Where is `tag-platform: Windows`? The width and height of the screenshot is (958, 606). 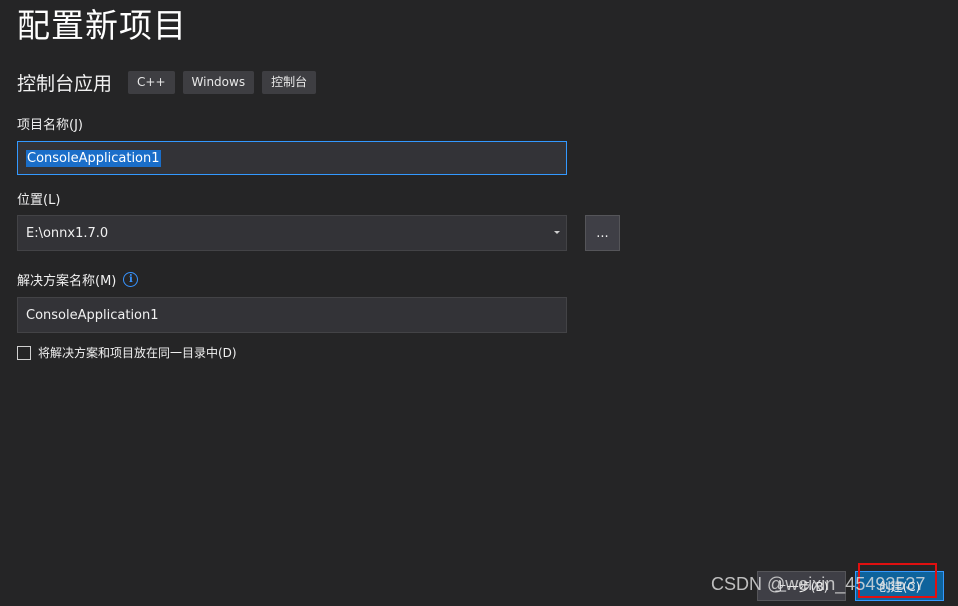 tag-platform: Windows is located at coordinates (218, 82).